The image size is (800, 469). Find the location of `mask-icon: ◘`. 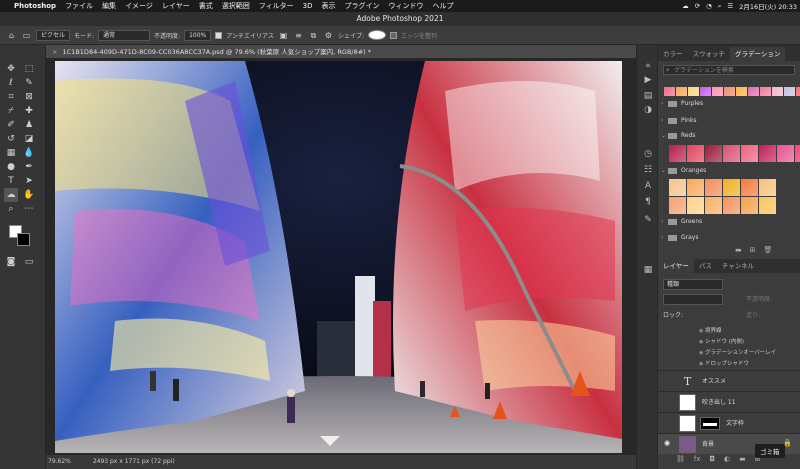

mask-icon: ◘ is located at coordinates (713, 459).